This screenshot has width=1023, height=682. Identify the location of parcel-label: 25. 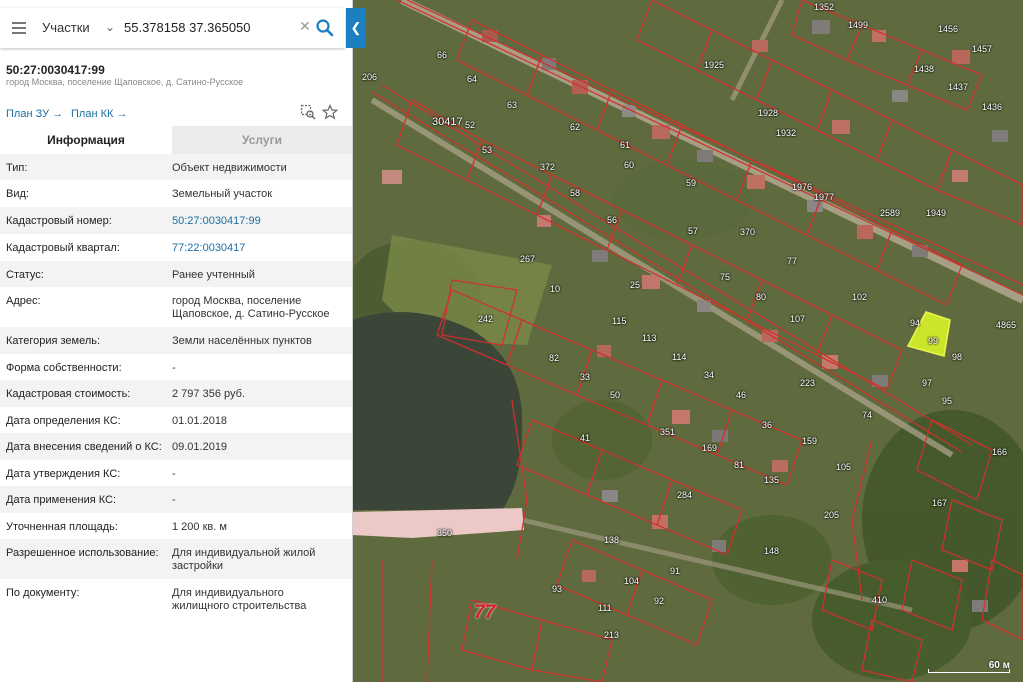
(635, 285).